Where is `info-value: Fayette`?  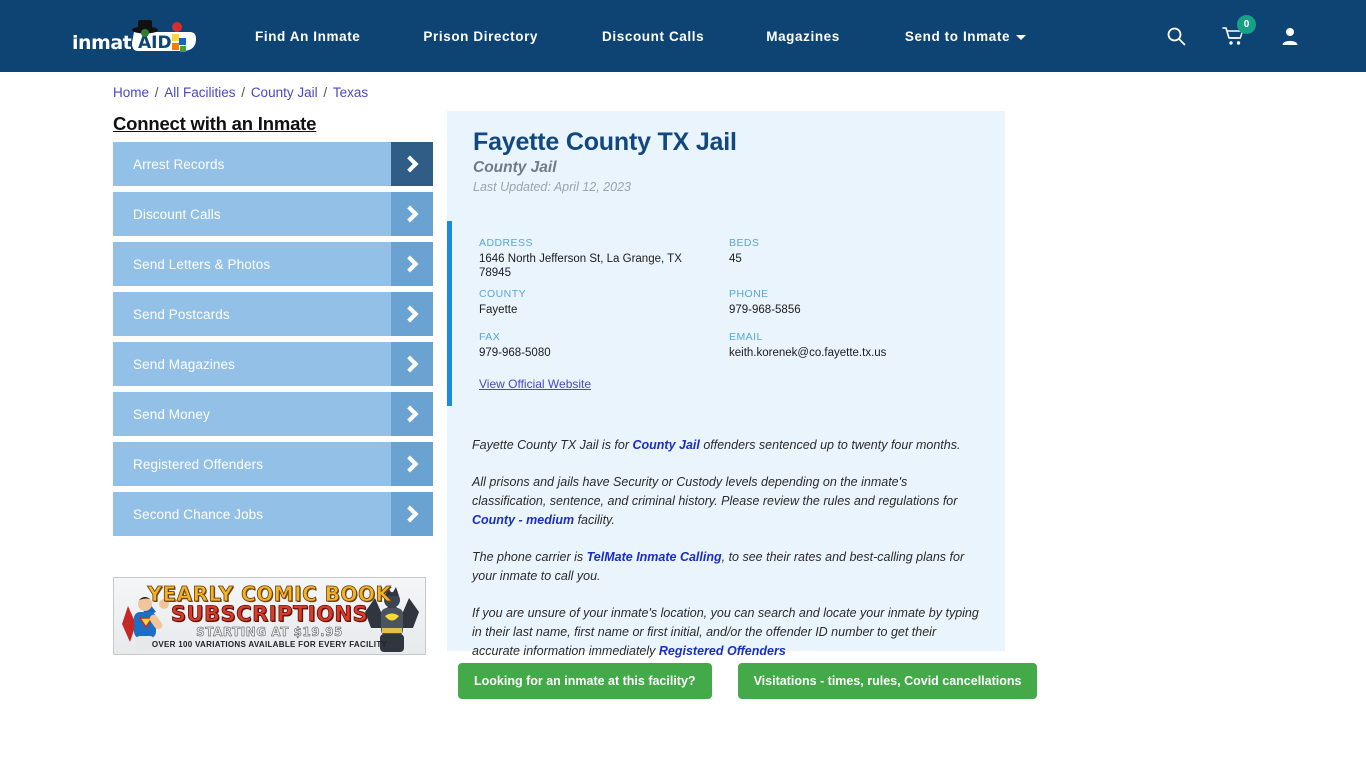
info-value: Fayette is located at coordinates (498, 310).